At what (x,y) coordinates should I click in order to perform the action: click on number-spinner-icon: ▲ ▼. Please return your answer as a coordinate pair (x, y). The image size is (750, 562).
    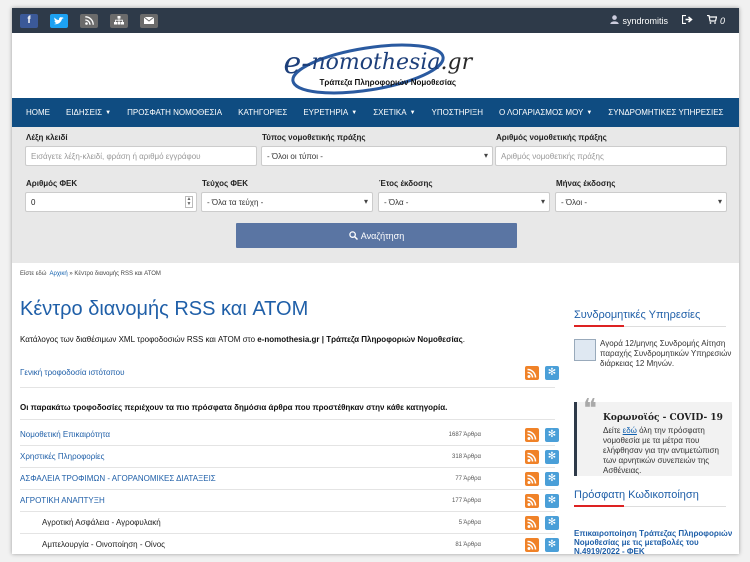
    Looking at the image, I should click on (189, 202).